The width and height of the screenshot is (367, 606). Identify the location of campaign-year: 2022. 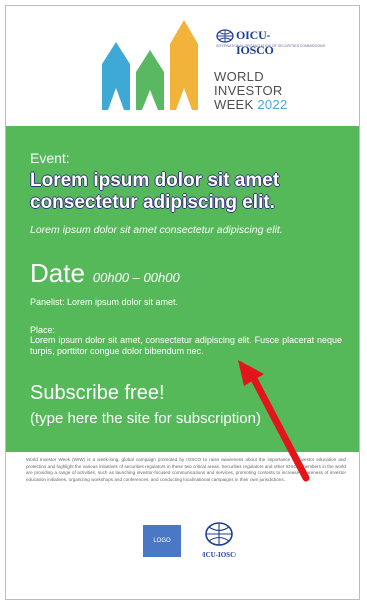
(272, 104).